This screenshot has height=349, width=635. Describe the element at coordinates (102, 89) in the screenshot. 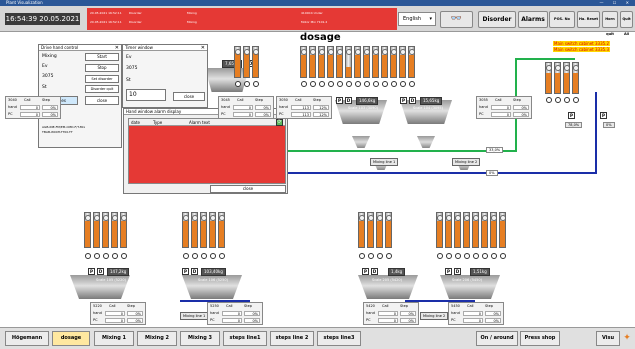

I see `disorder-quit-button: Disorder quit` at that location.